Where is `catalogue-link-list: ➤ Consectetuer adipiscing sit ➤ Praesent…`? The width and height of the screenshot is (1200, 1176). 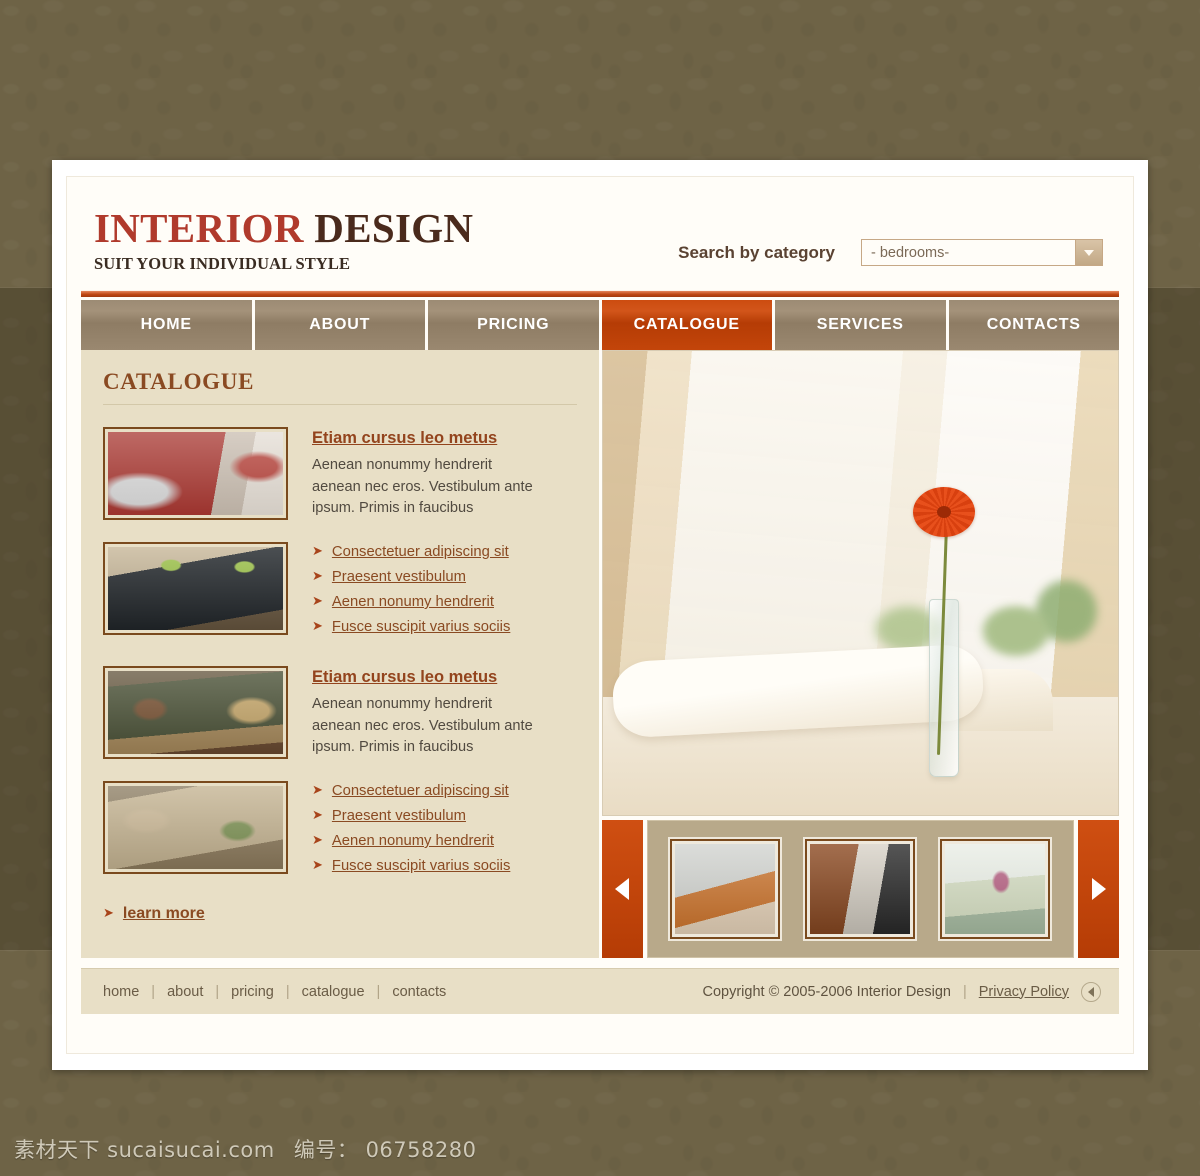
catalogue-link-list: ➤ Consectetuer adipiscing sit ➤ Praesent… is located at coordinates (411, 832).